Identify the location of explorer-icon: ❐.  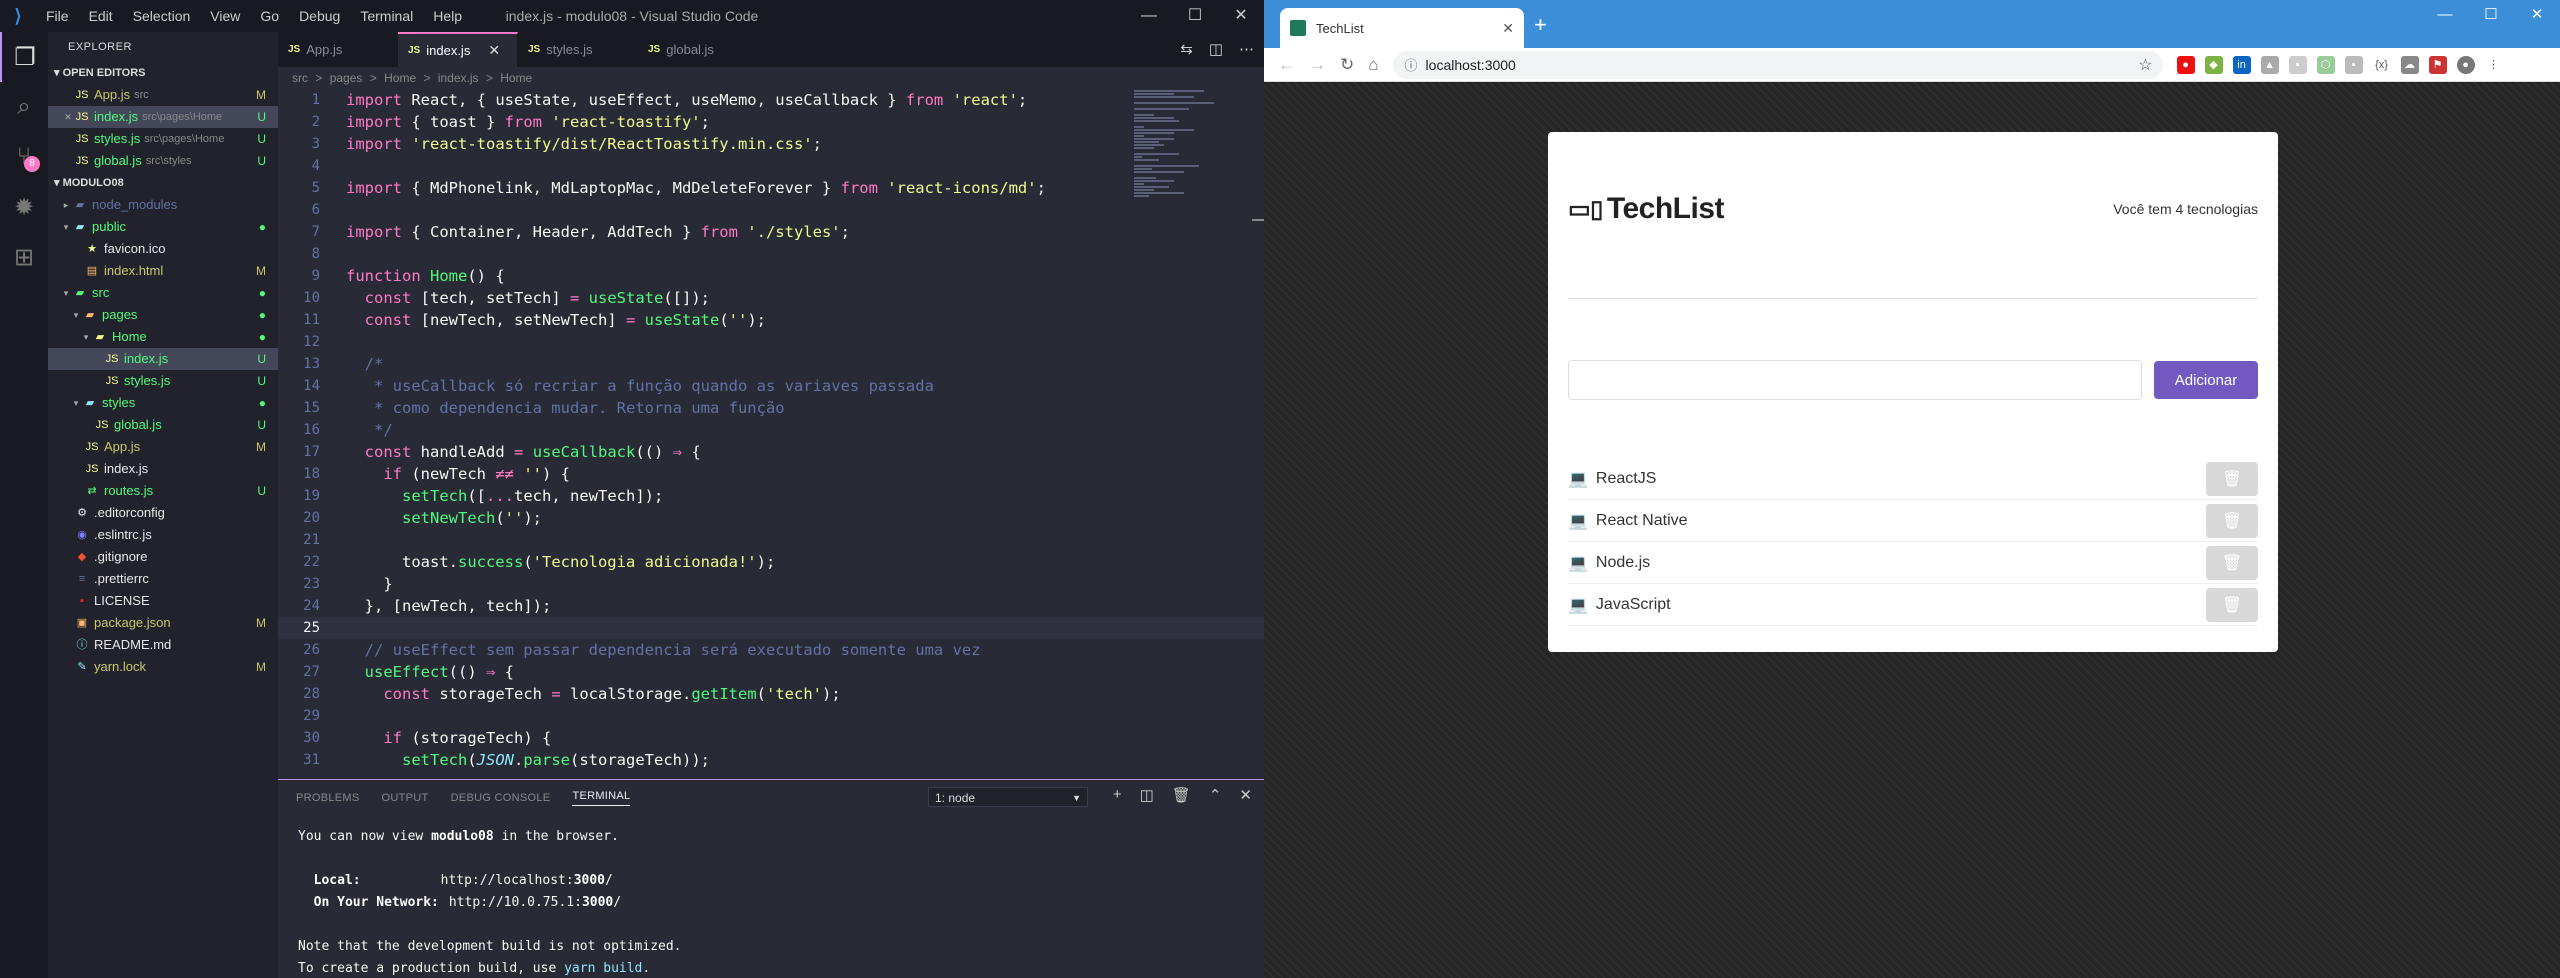
(24, 57).